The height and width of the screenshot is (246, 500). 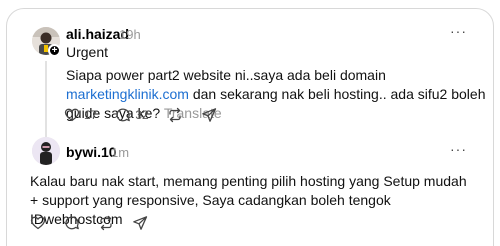 I want to click on username: bywi.10, so click(x=91, y=152).